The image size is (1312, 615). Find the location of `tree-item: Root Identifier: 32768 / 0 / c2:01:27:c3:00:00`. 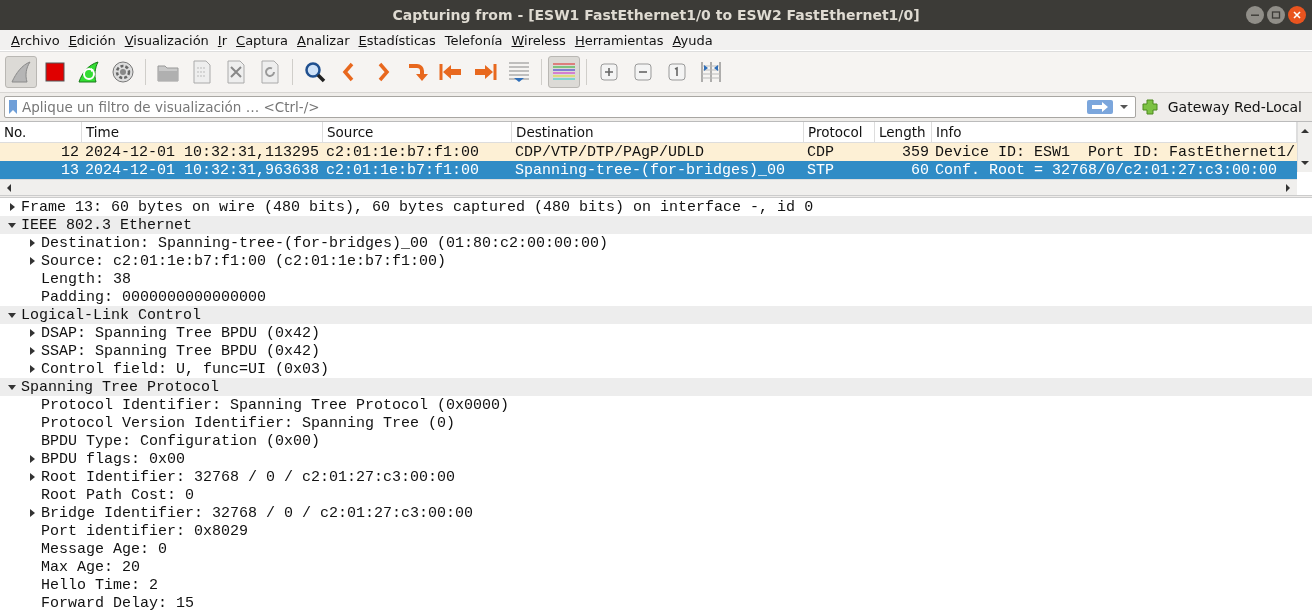

tree-item: Root Identifier: 32768 / 0 / c2:01:27:c3:00:00 is located at coordinates (248, 477).